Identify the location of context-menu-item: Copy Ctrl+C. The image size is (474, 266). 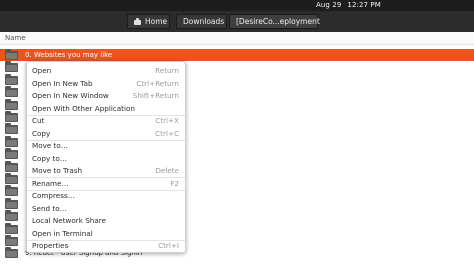
(106, 134).